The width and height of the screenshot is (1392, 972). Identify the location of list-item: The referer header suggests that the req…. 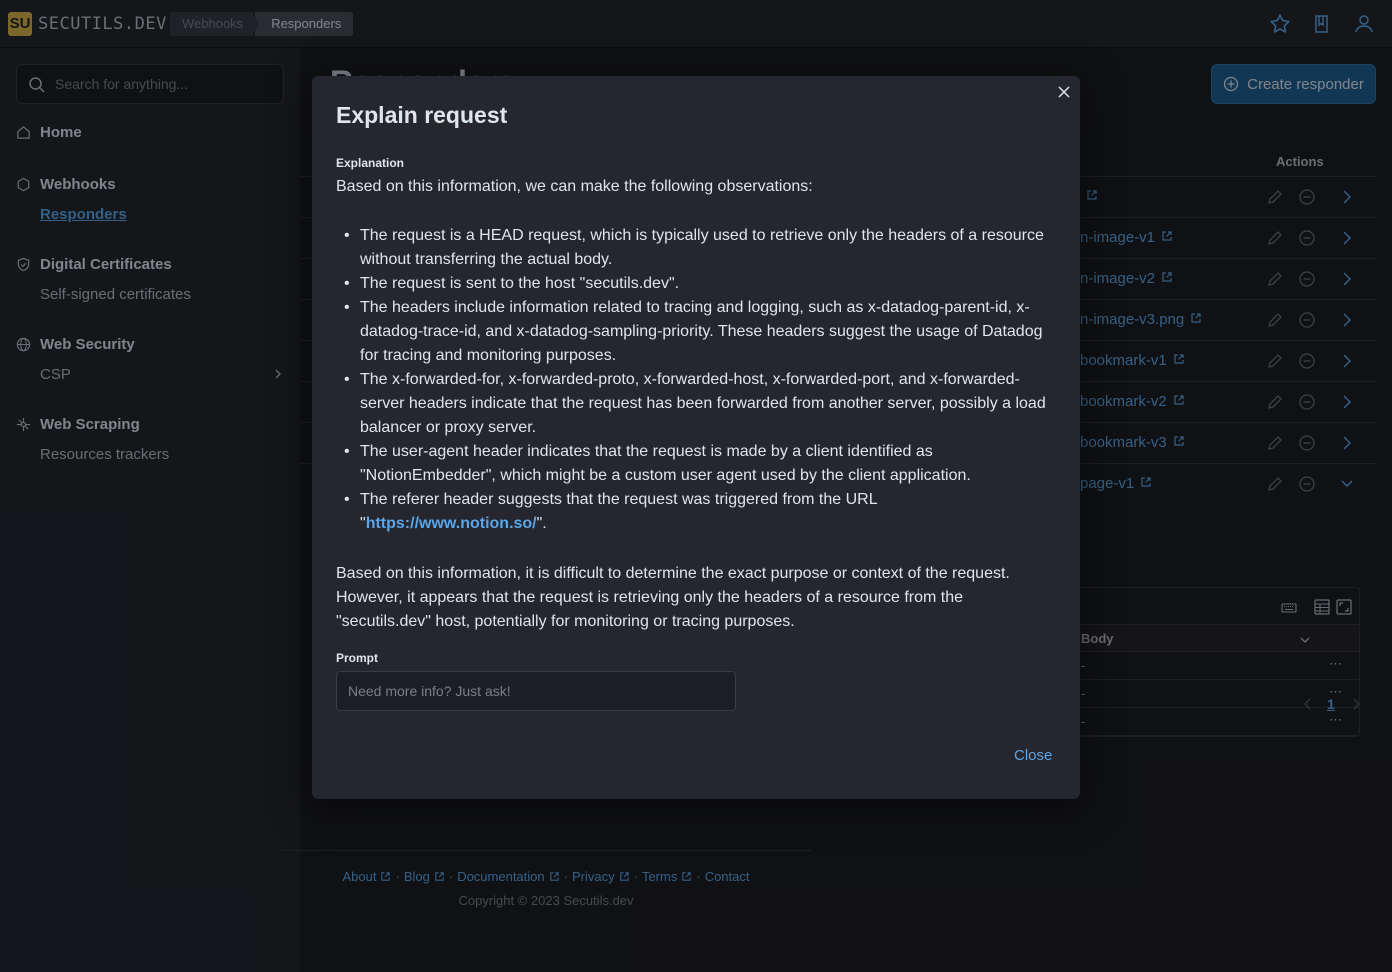
(696, 512).